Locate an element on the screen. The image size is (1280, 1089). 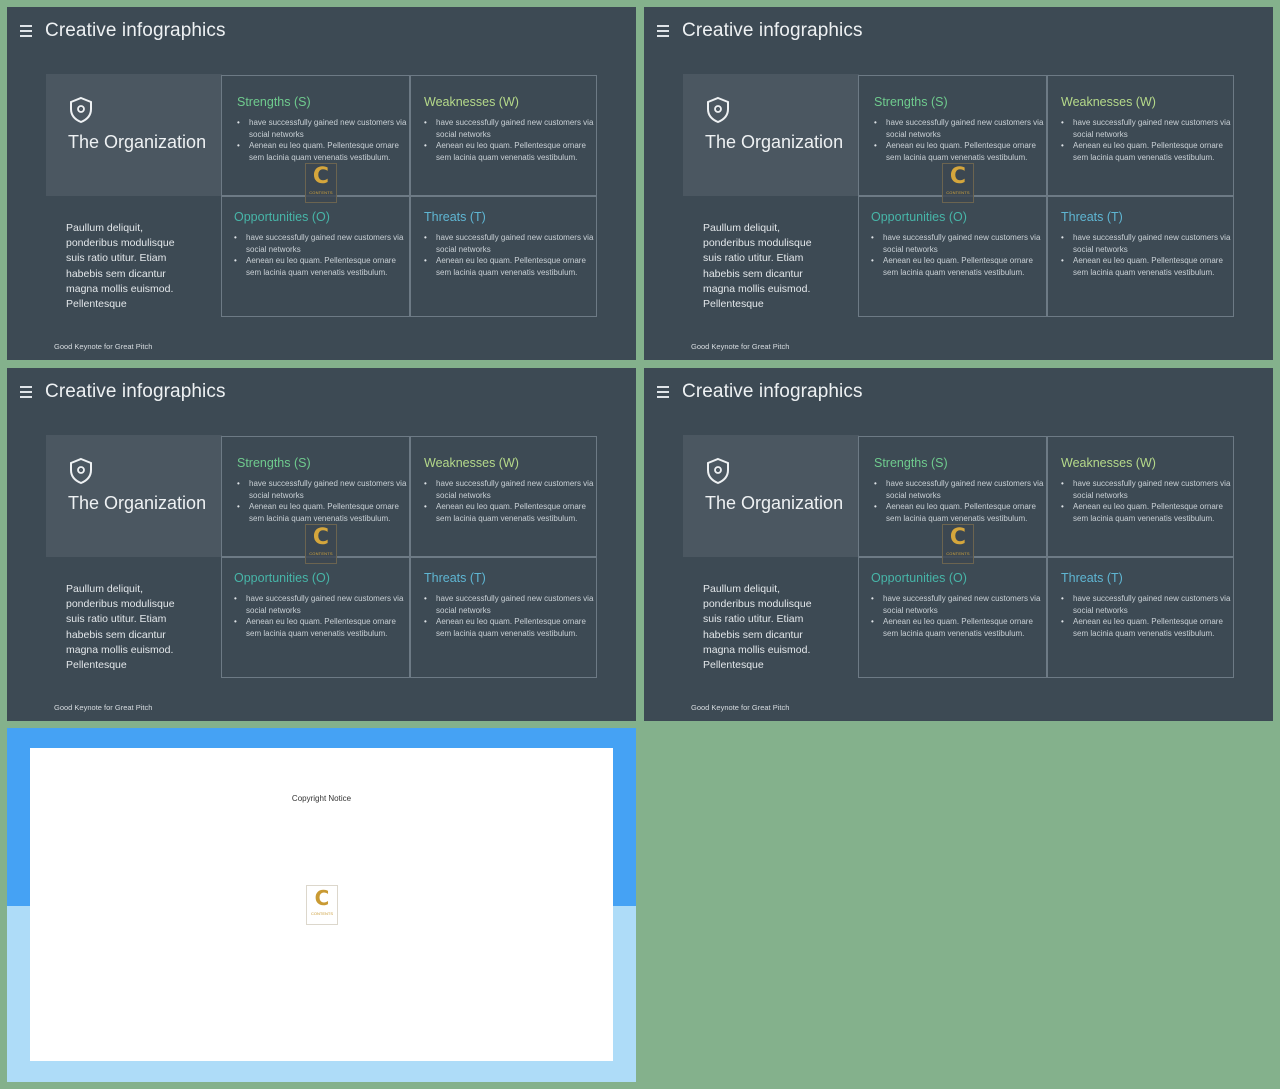
logo-text: CONTENTS is located at coordinates (322, 913).